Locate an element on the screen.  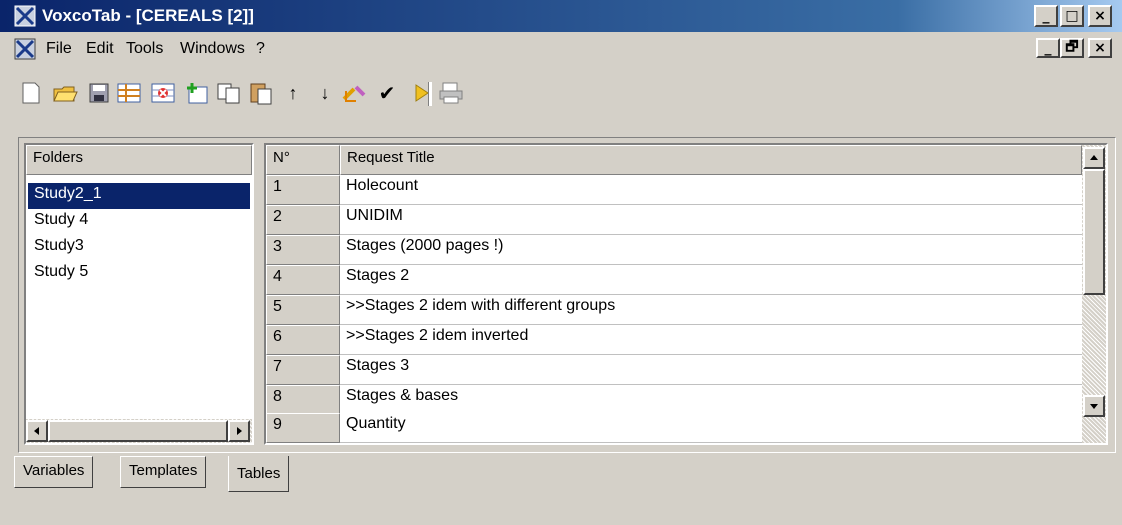
minimize-button: _ is located at coordinates (1046, 16).